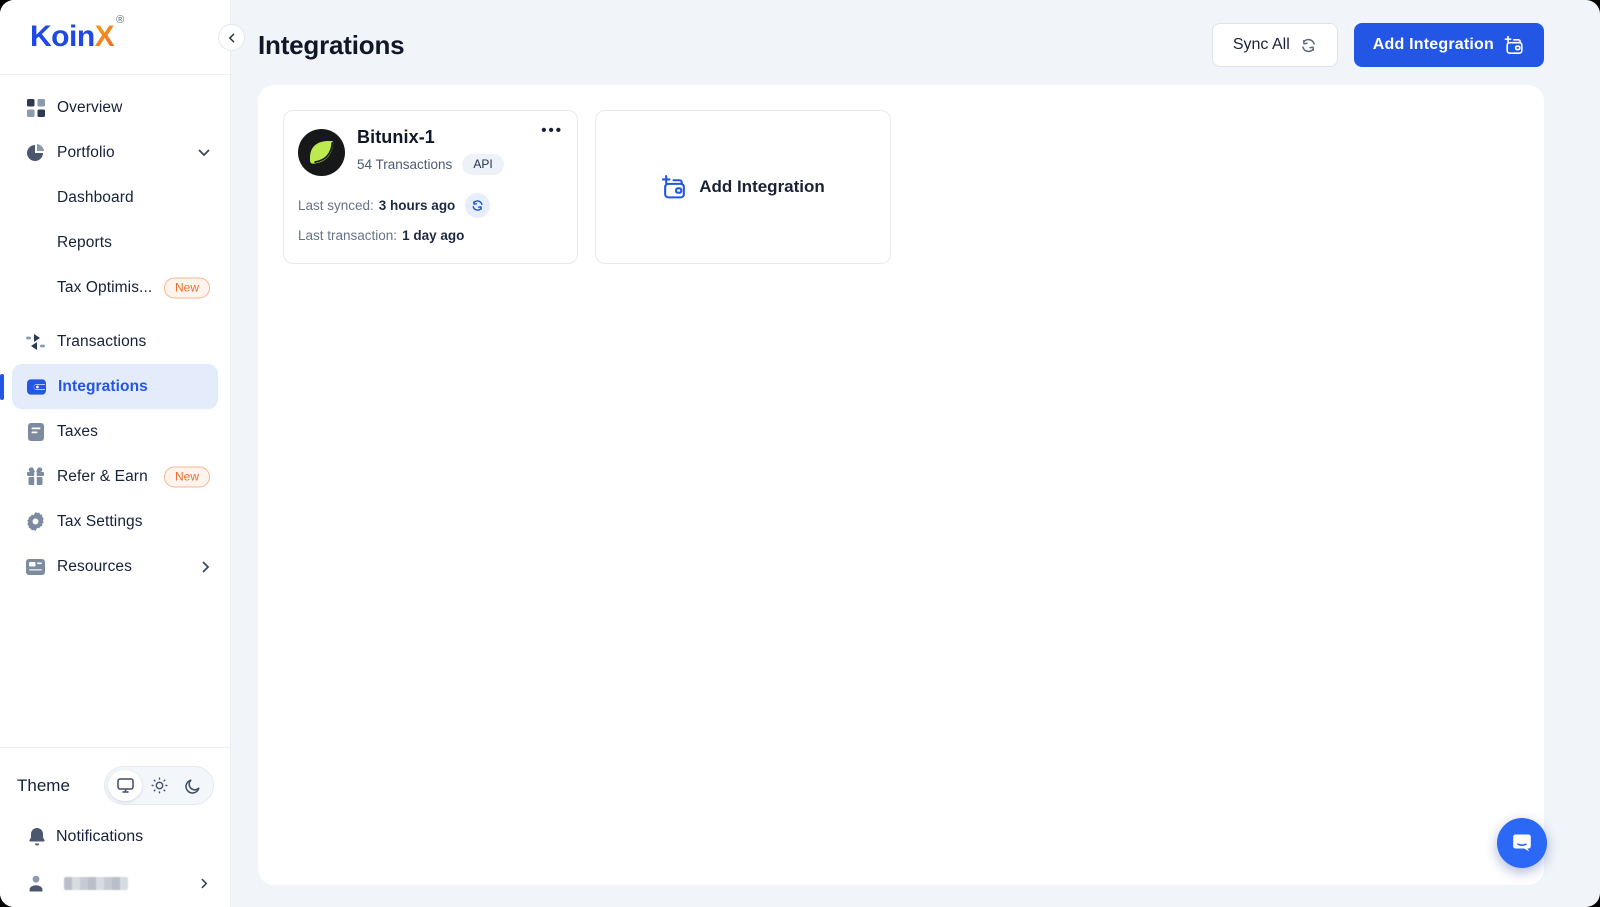 The height and width of the screenshot is (907, 1600). What do you see at coordinates (901, 45) in the screenshot?
I see `page-header: Integrations Sync All Add Integration` at bounding box center [901, 45].